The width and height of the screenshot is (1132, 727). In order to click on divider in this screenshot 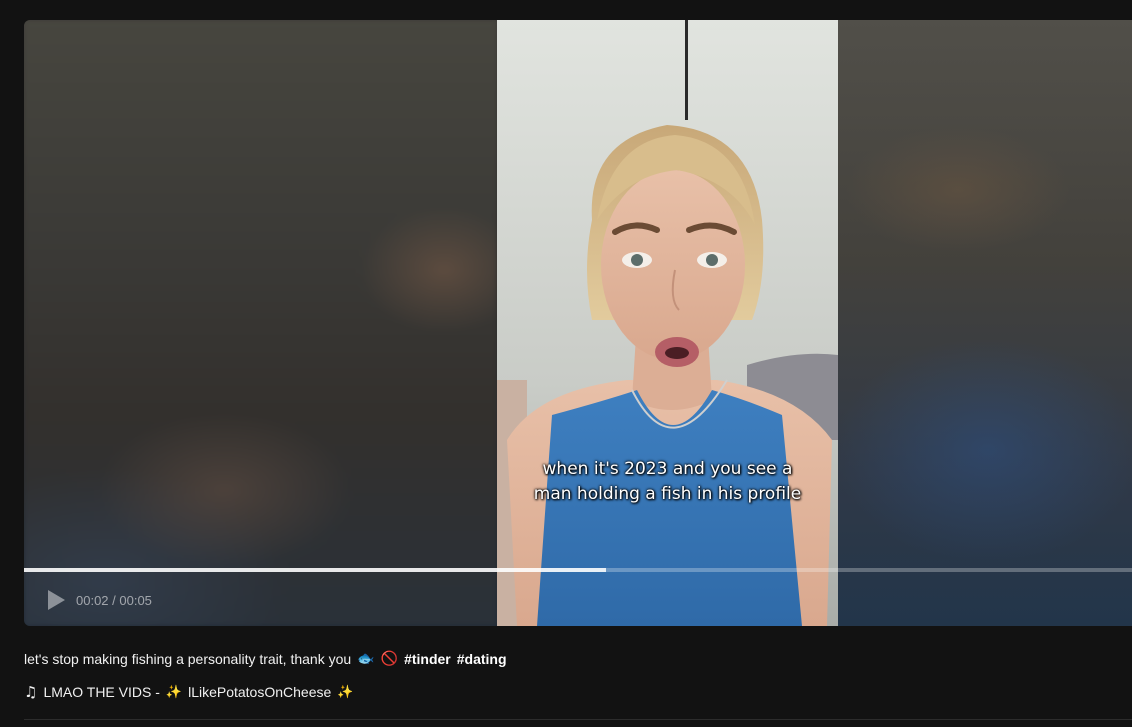, I will do `click(578, 719)`.